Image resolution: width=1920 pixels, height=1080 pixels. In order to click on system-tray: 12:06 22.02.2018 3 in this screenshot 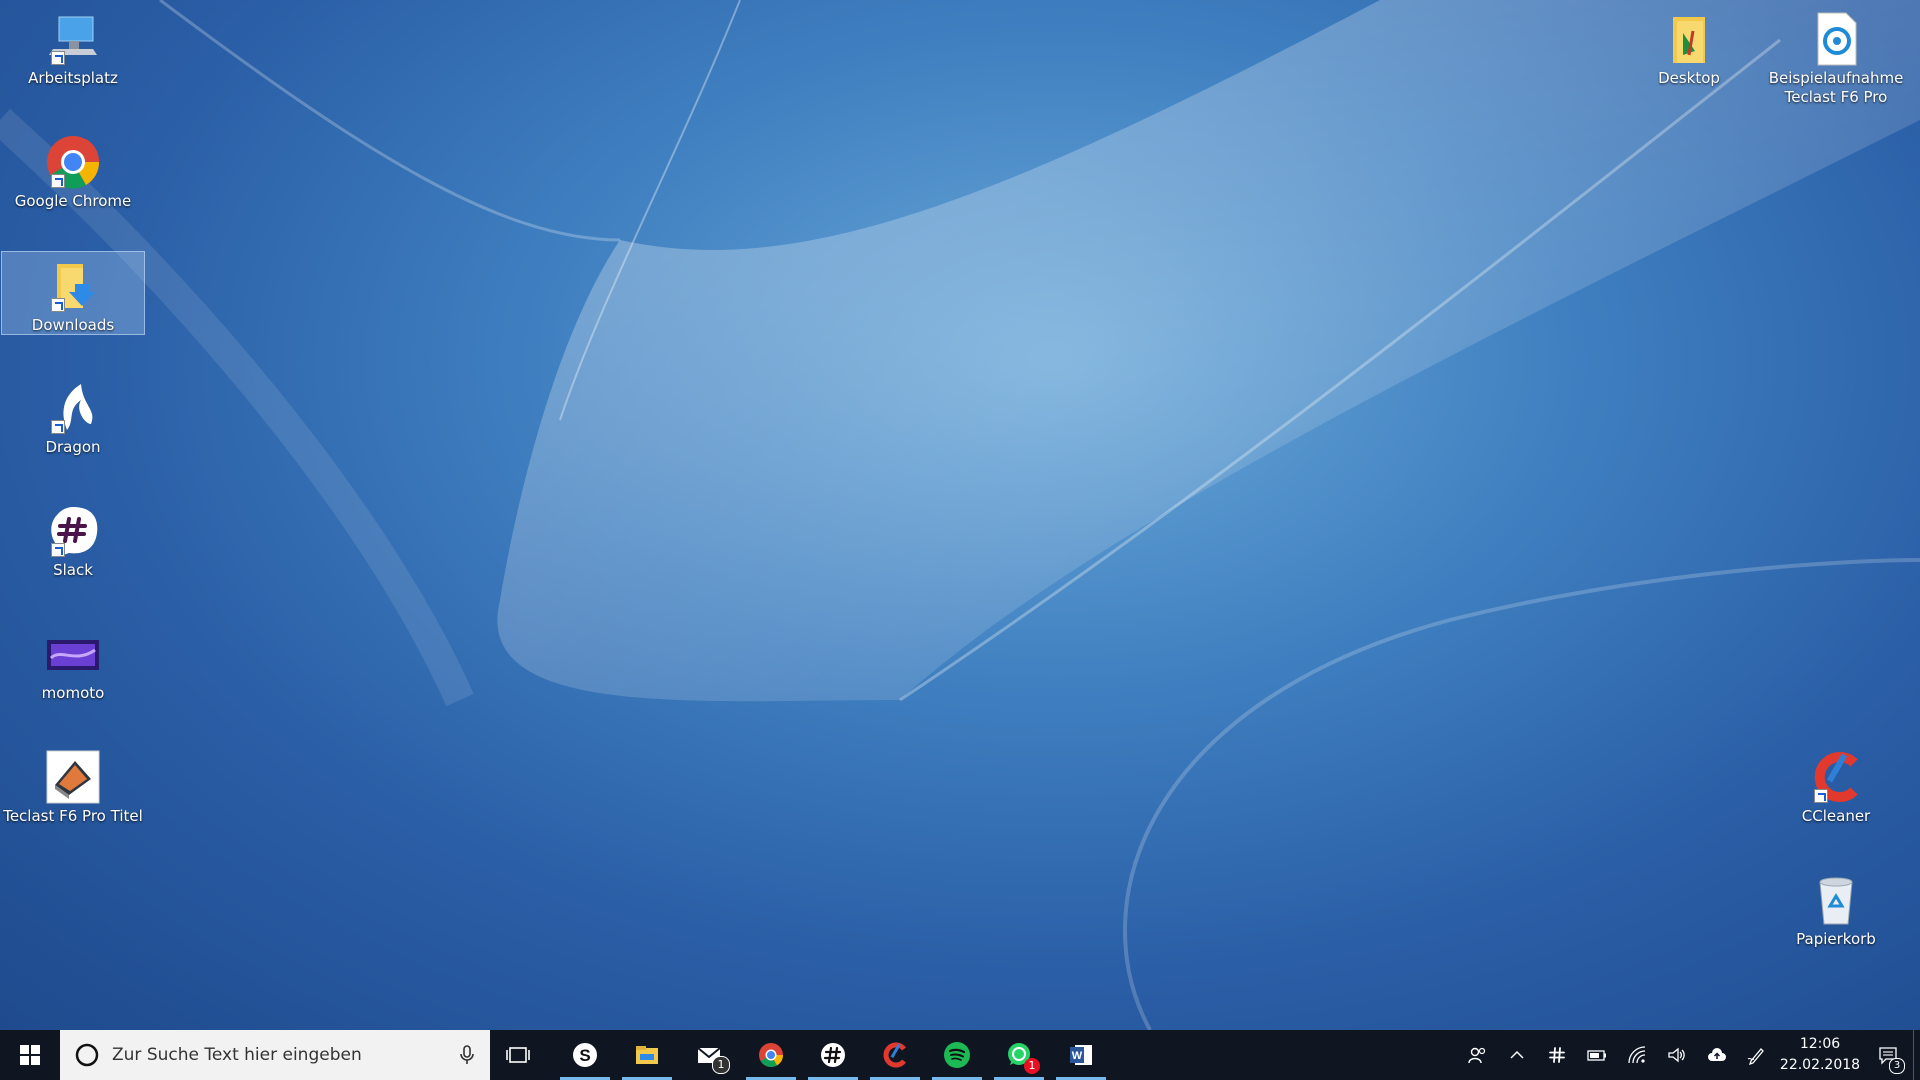, I will do `click(1688, 1055)`.